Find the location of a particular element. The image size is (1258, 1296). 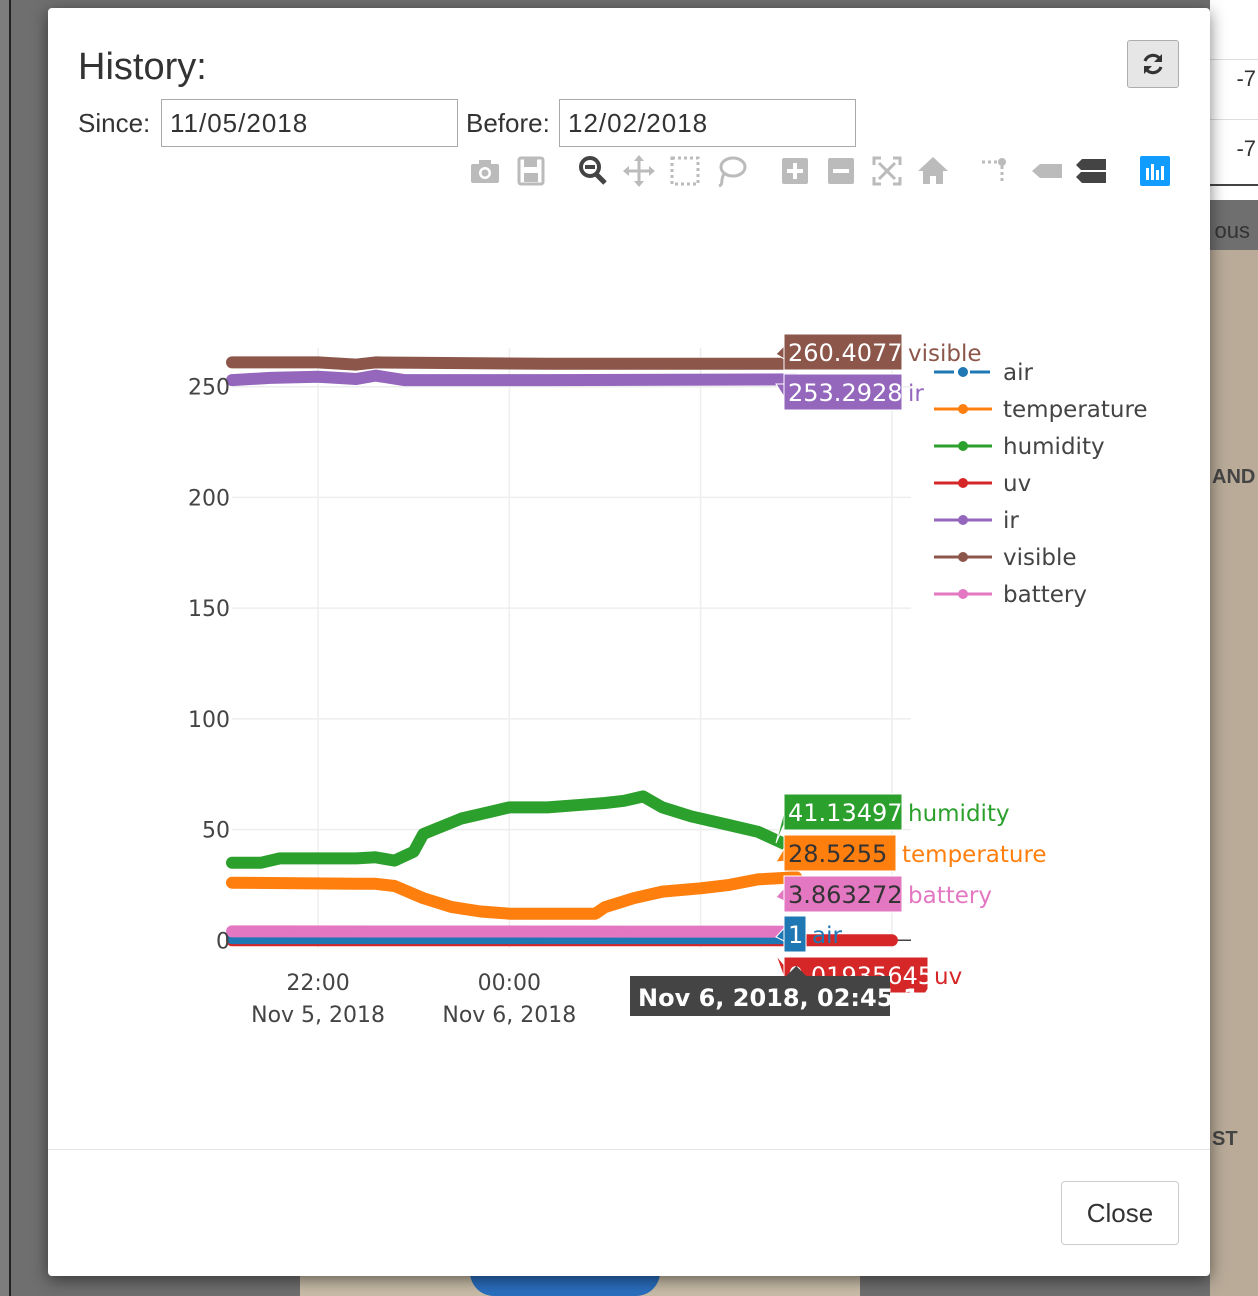

footer-divider is located at coordinates (629, 1149).